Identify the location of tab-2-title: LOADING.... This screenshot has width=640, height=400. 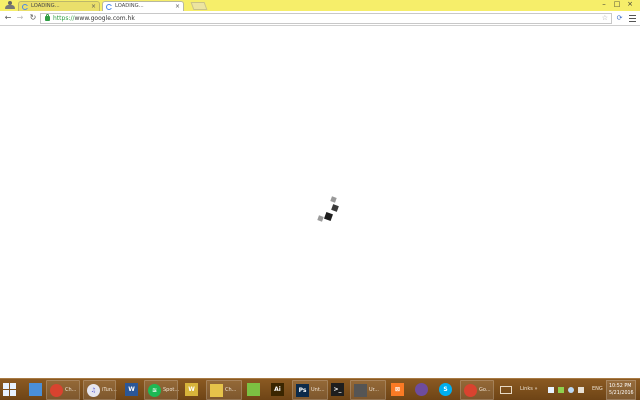
(129, 6).